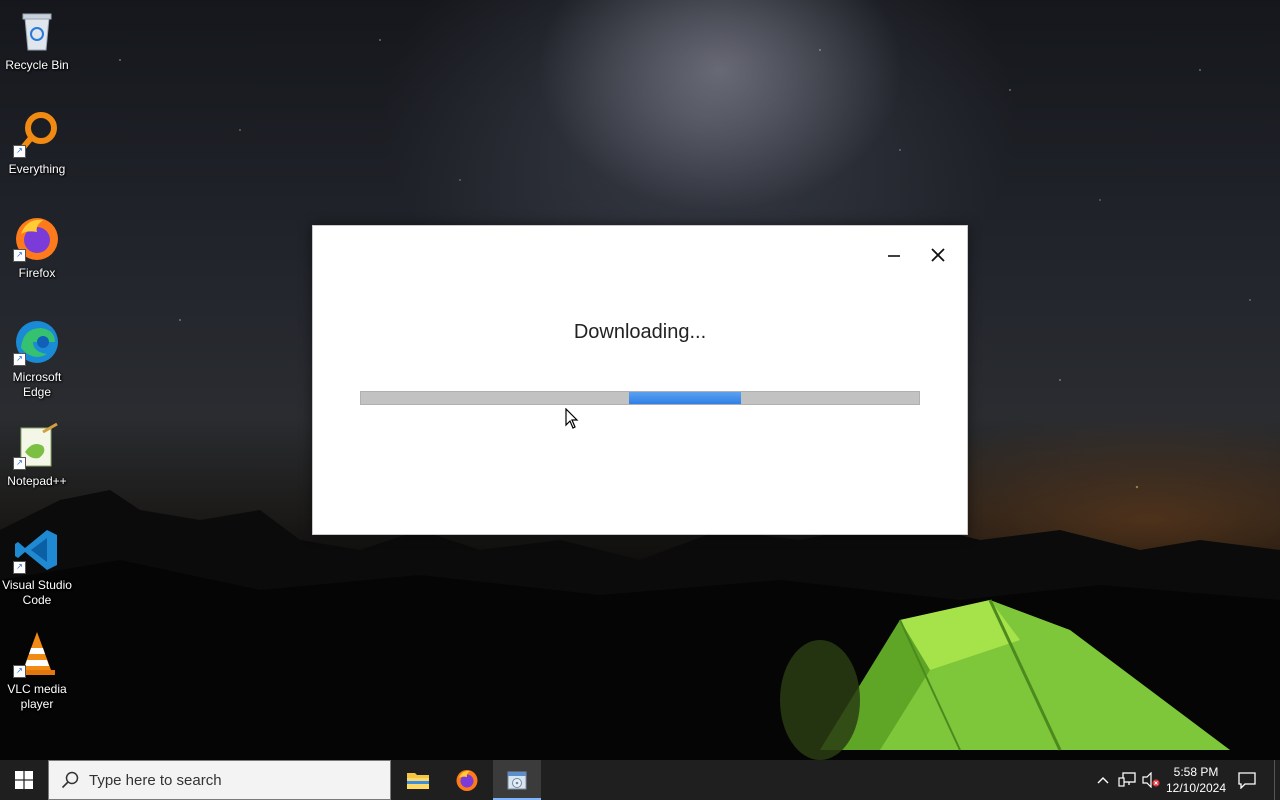 The width and height of the screenshot is (1280, 800). Describe the element at coordinates (37, 592) in the screenshot. I see `desktop-icon-label: Visual Studio Code` at that location.